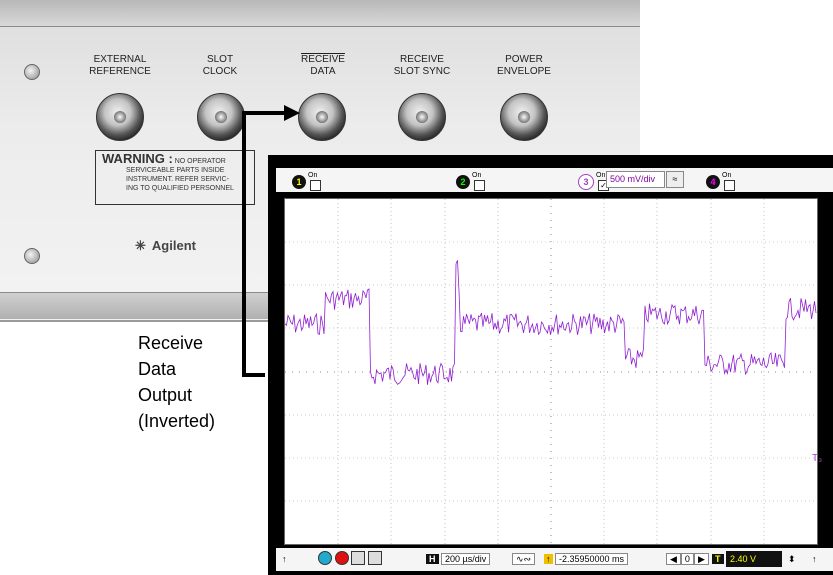  Describe the element at coordinates (325, 558) in the screenshot. I see `run-icon` at that location.